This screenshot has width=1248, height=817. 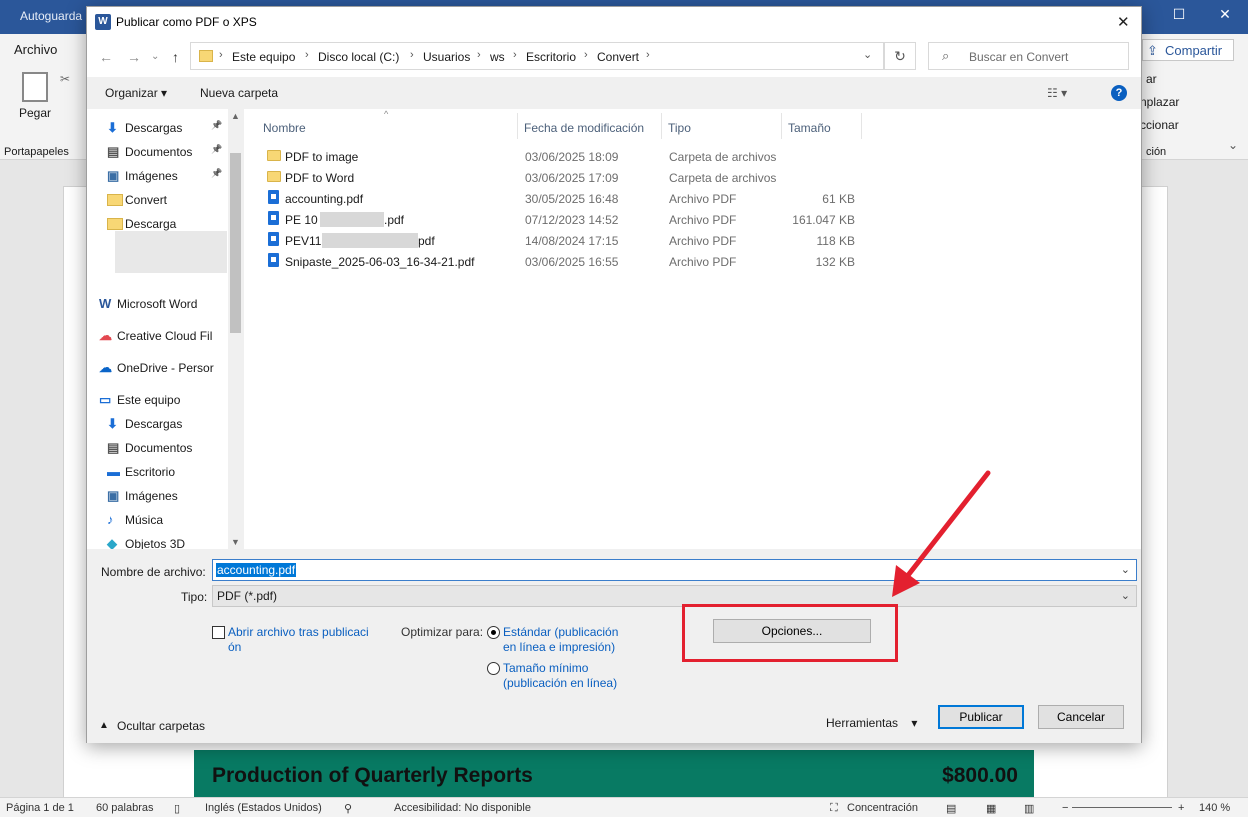 What do you see at coordinates (158, 128) in the screenshot?
I see `sidebar-item: ⬇ Descargas 📌` at bounding box center [158, 128].